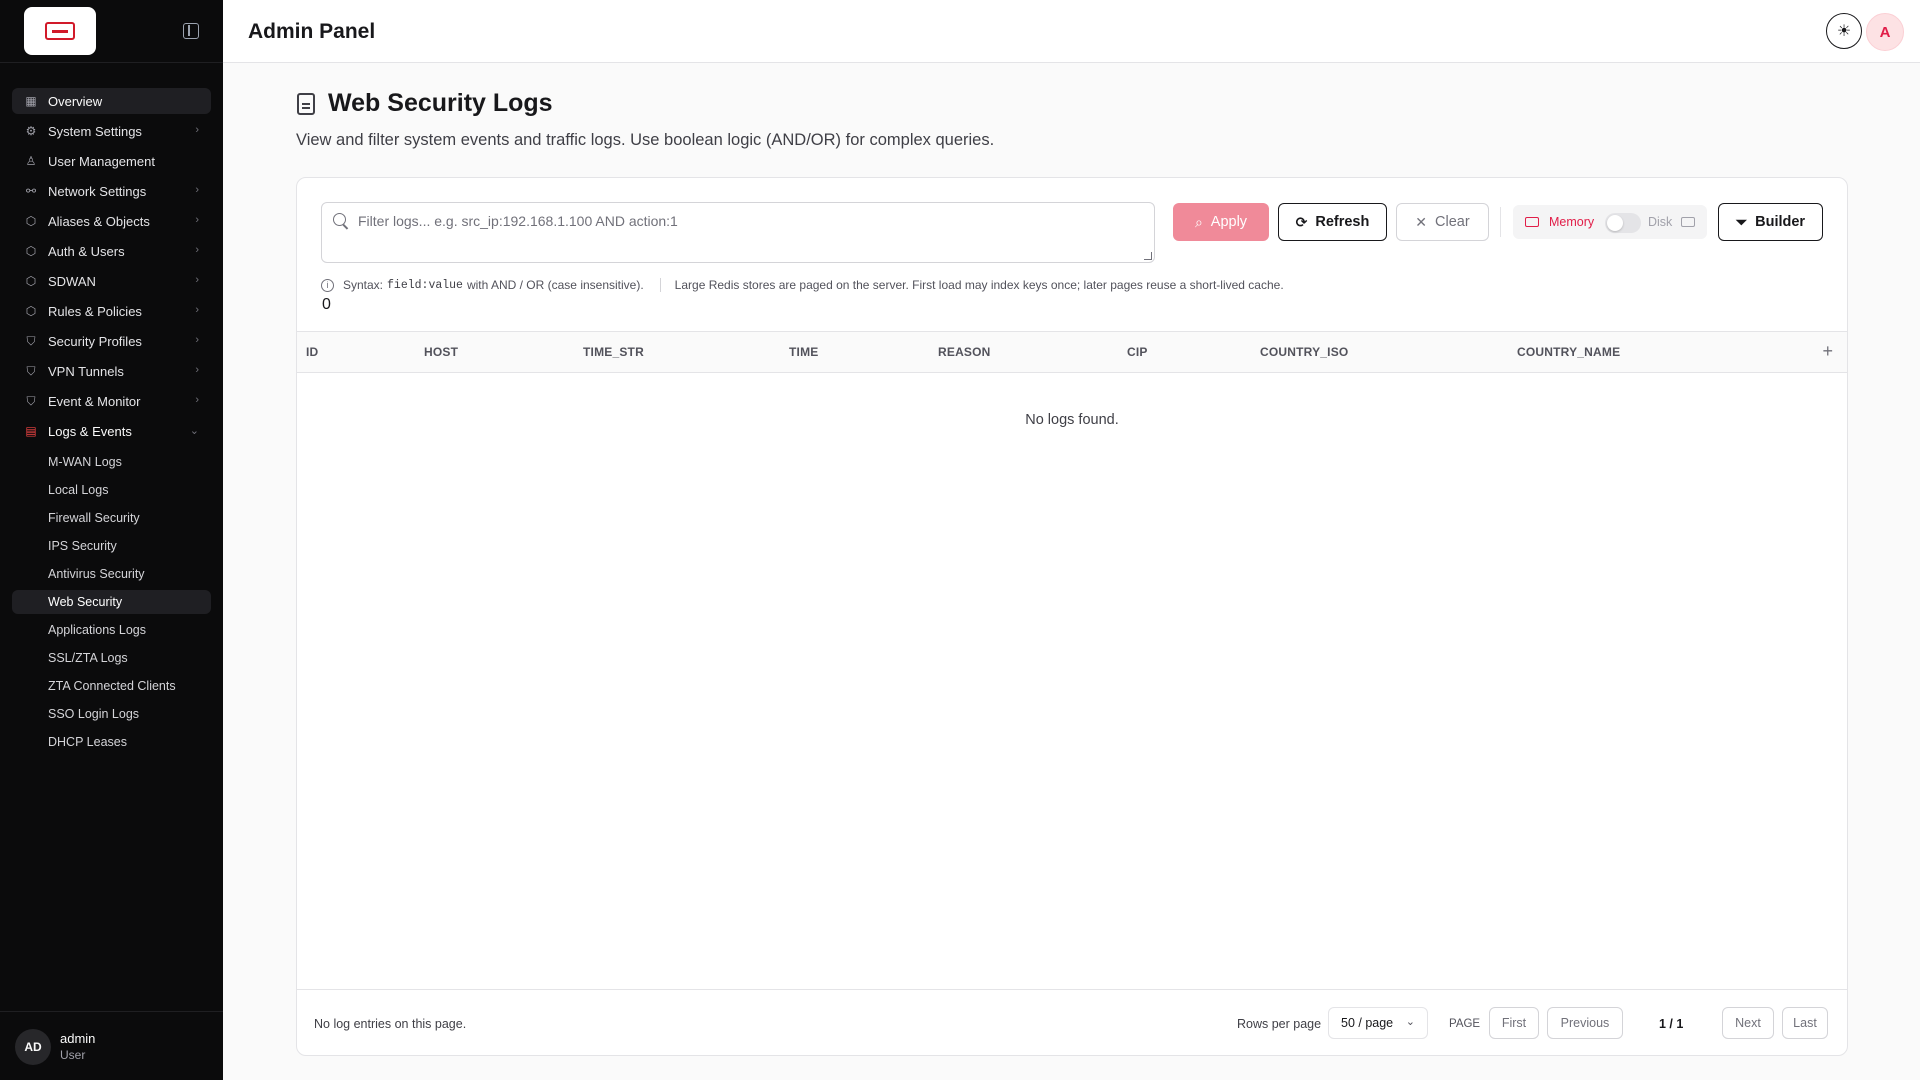 The image size is (1920, 1080). Describe the element at coordinates (1805, 1023) in the screenshot. I see `last-page-button: Last` at that location.